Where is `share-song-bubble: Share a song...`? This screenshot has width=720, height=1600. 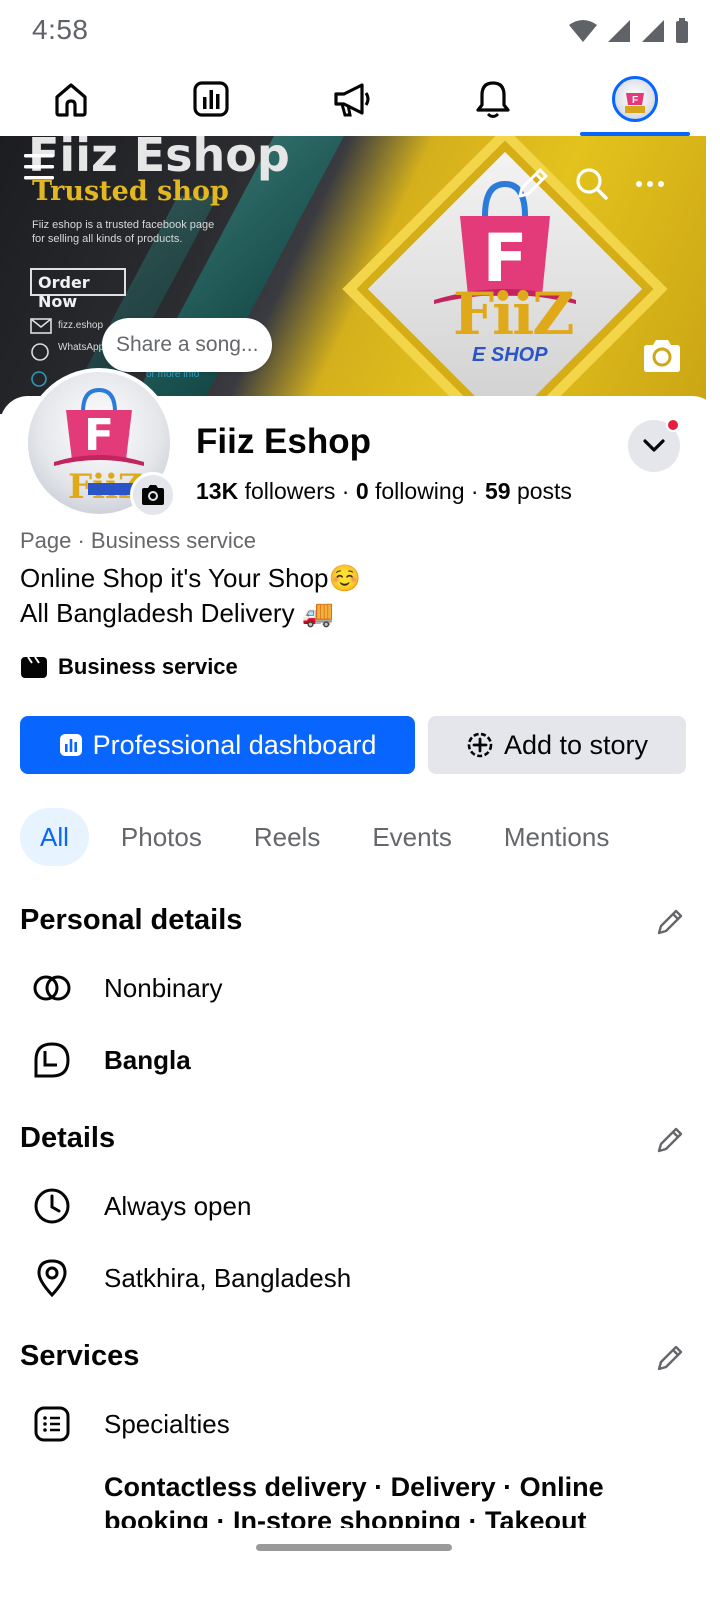
share-song-bubble: Share a song... is located at coordinates (187, 345).